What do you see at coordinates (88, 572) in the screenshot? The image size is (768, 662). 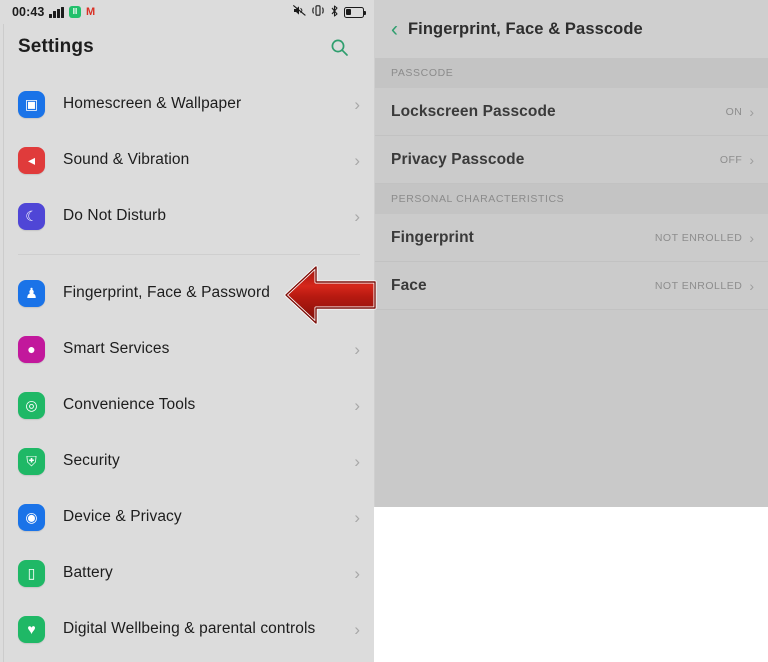 I see `settings-row-label: Battery` at bounding box center [88, 572].